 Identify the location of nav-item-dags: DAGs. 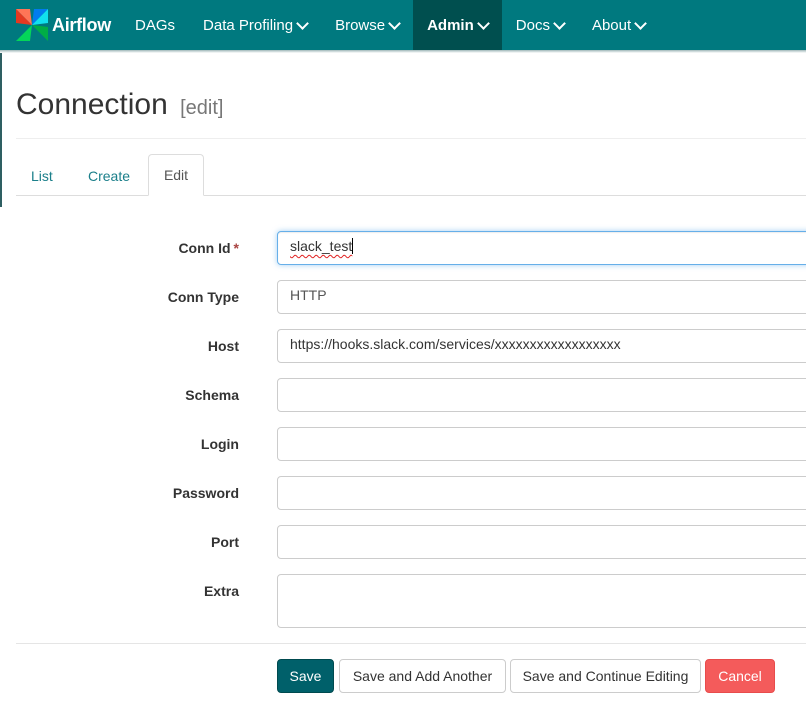
(155, 25).